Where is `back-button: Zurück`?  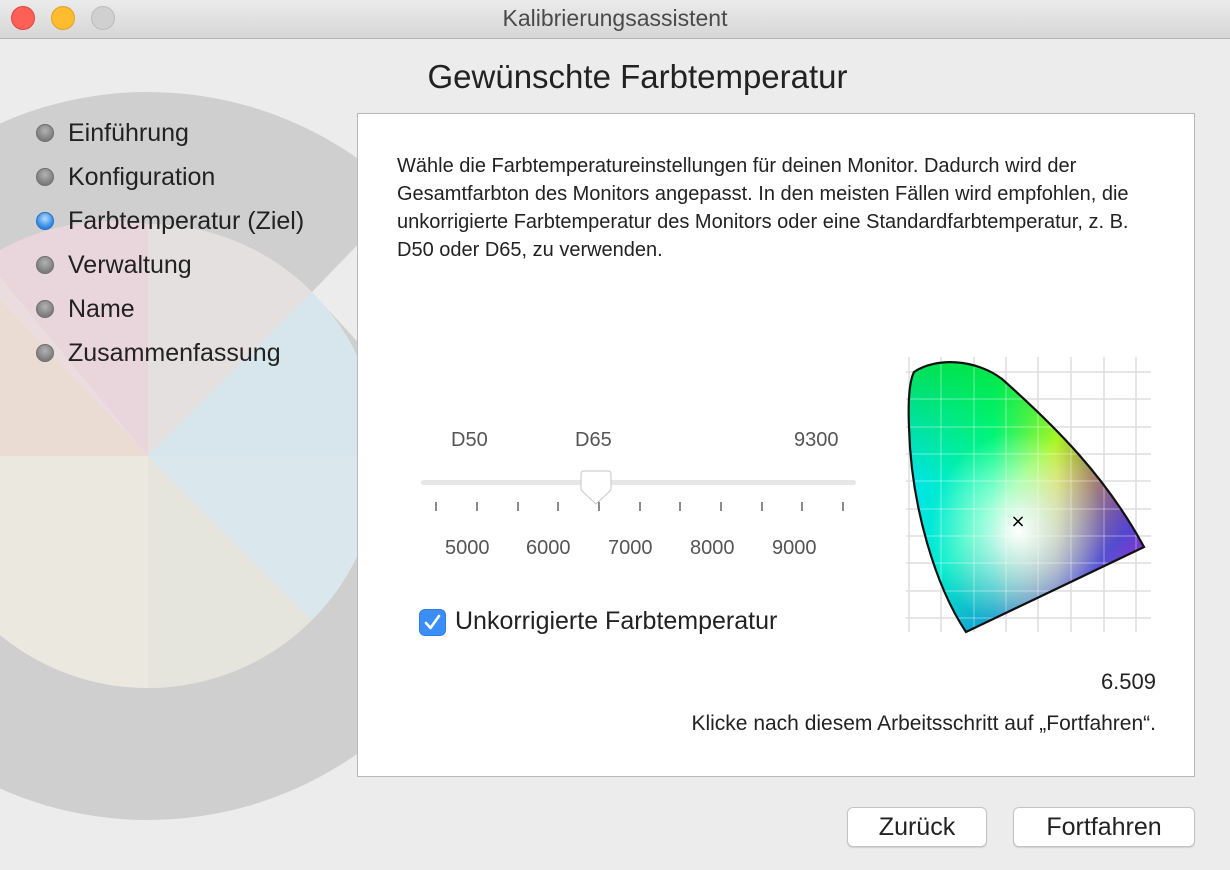
back-button: Zurück is located at coordinates (917, 827).